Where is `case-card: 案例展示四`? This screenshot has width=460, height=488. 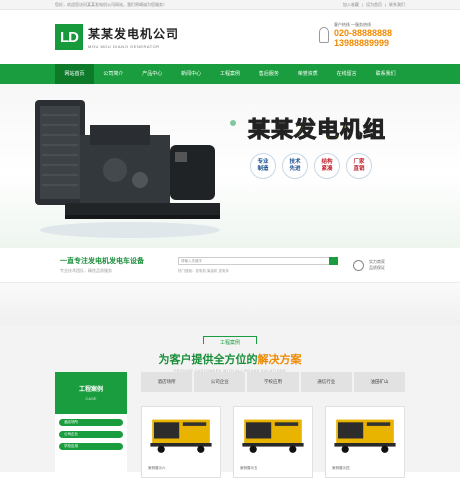
case-card: 案例展示四 is located at coordinates (365, 442).